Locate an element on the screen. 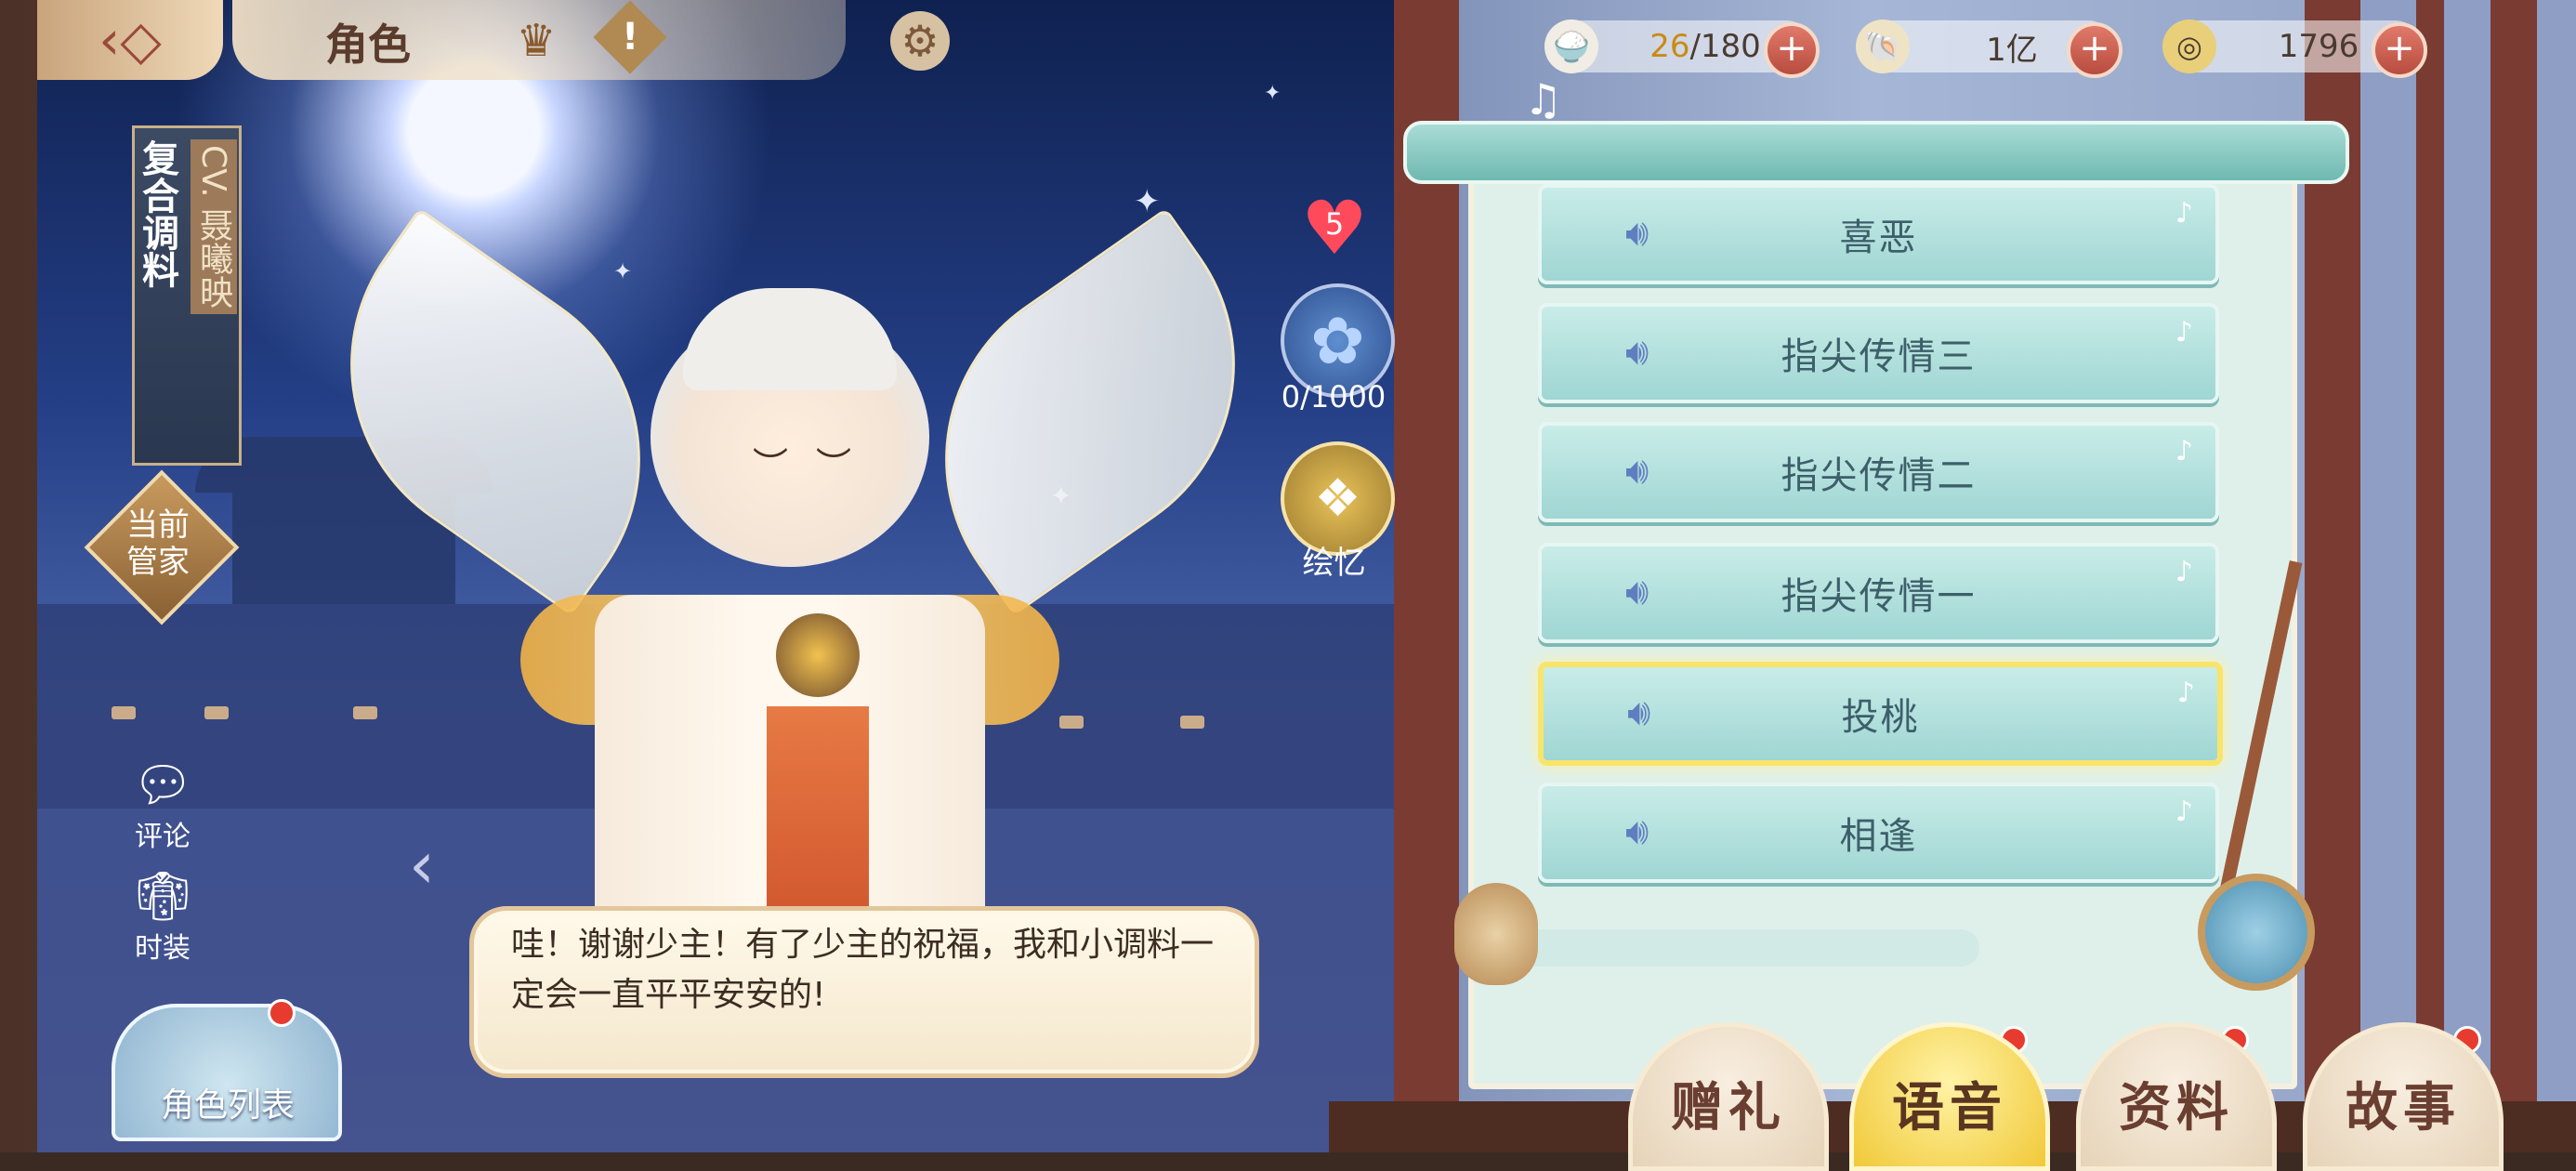  music-note-icon: ♫ is located at coordinates (1543, 100).